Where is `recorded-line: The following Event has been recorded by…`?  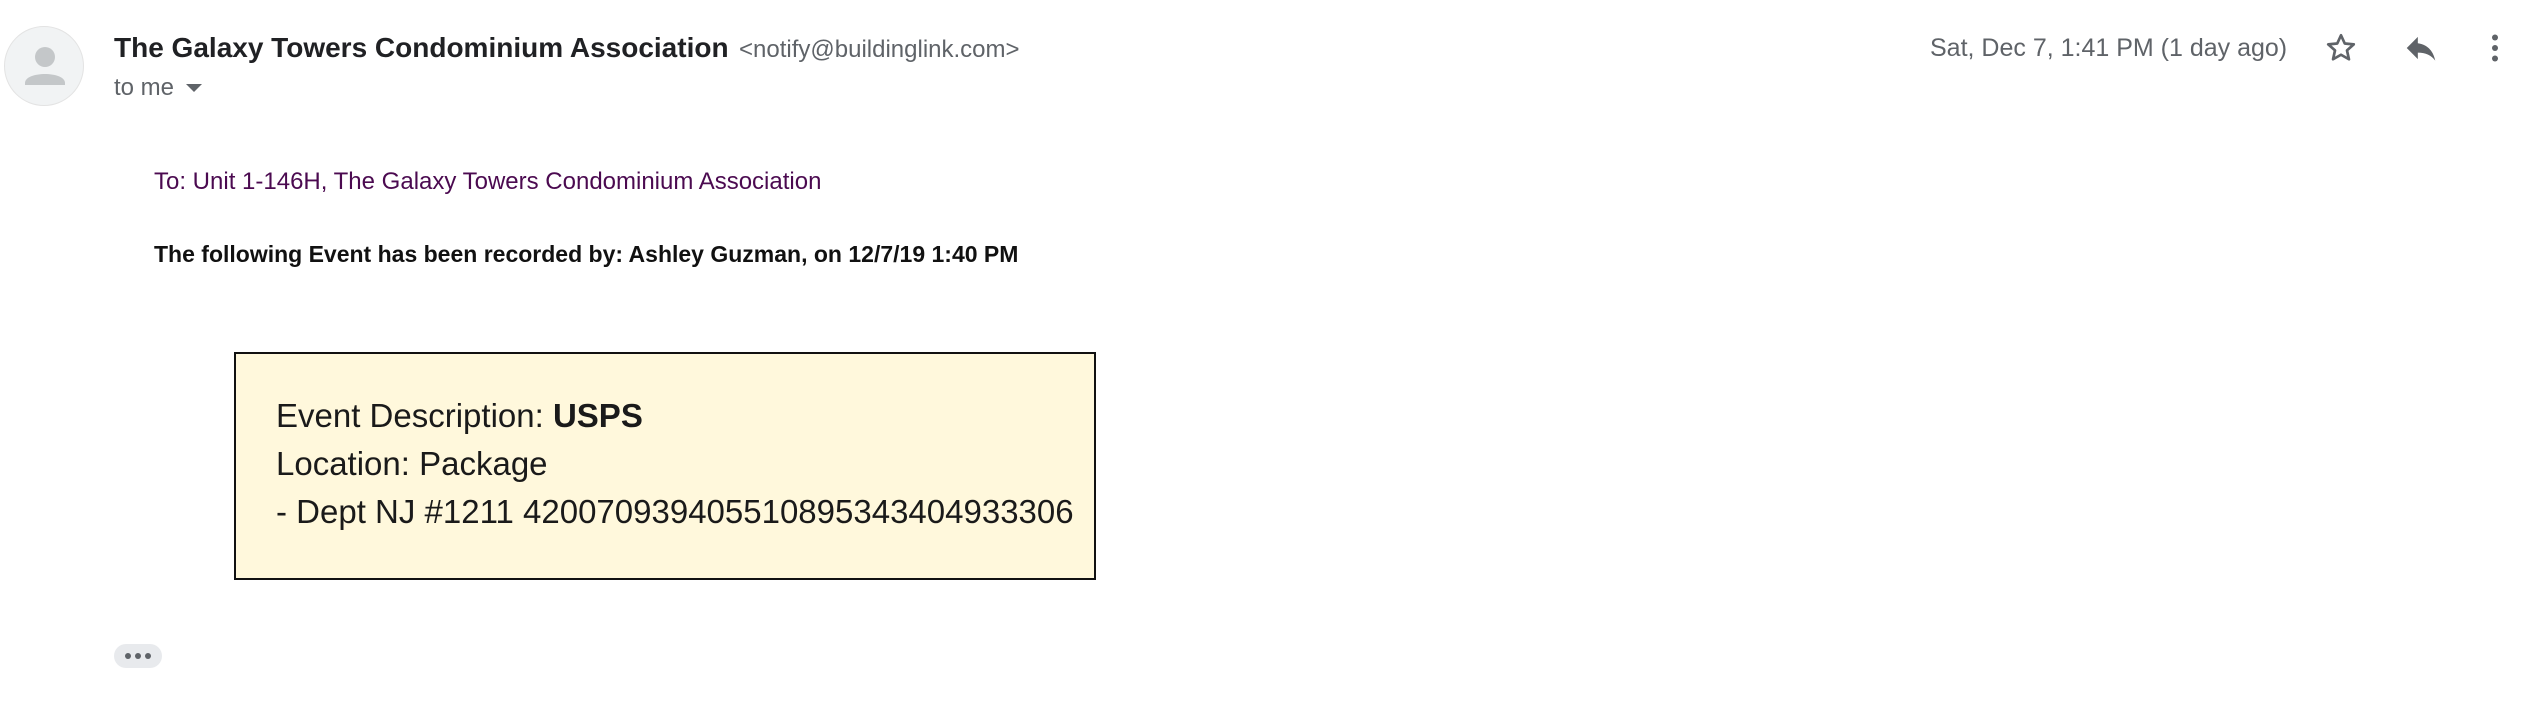
recorded-line: The following Event has been recorded by… is located at coordinates (586, 254).